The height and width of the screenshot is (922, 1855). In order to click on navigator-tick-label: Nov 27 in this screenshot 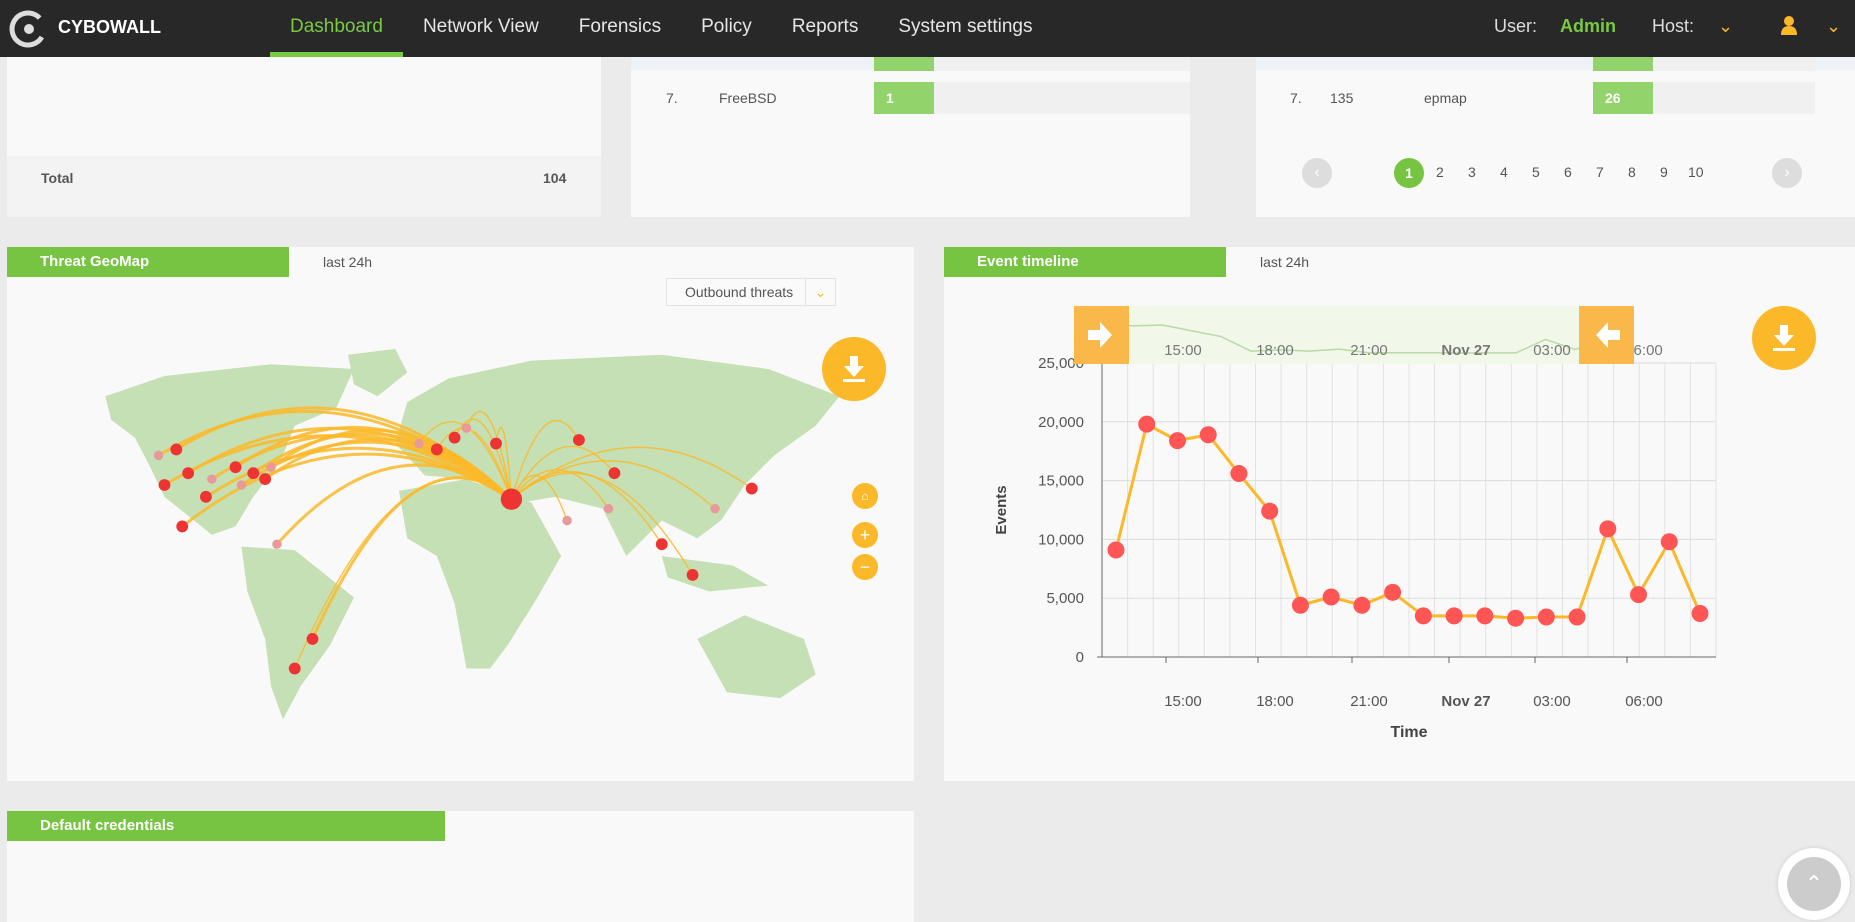, I will do `click(1465, 350)`.